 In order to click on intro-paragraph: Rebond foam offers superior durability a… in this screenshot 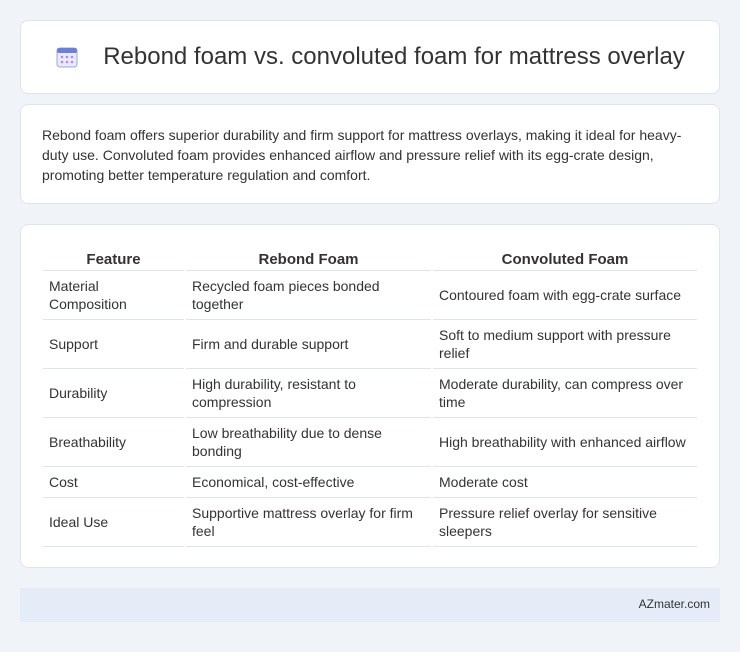, I will do `click(362, 155)`.